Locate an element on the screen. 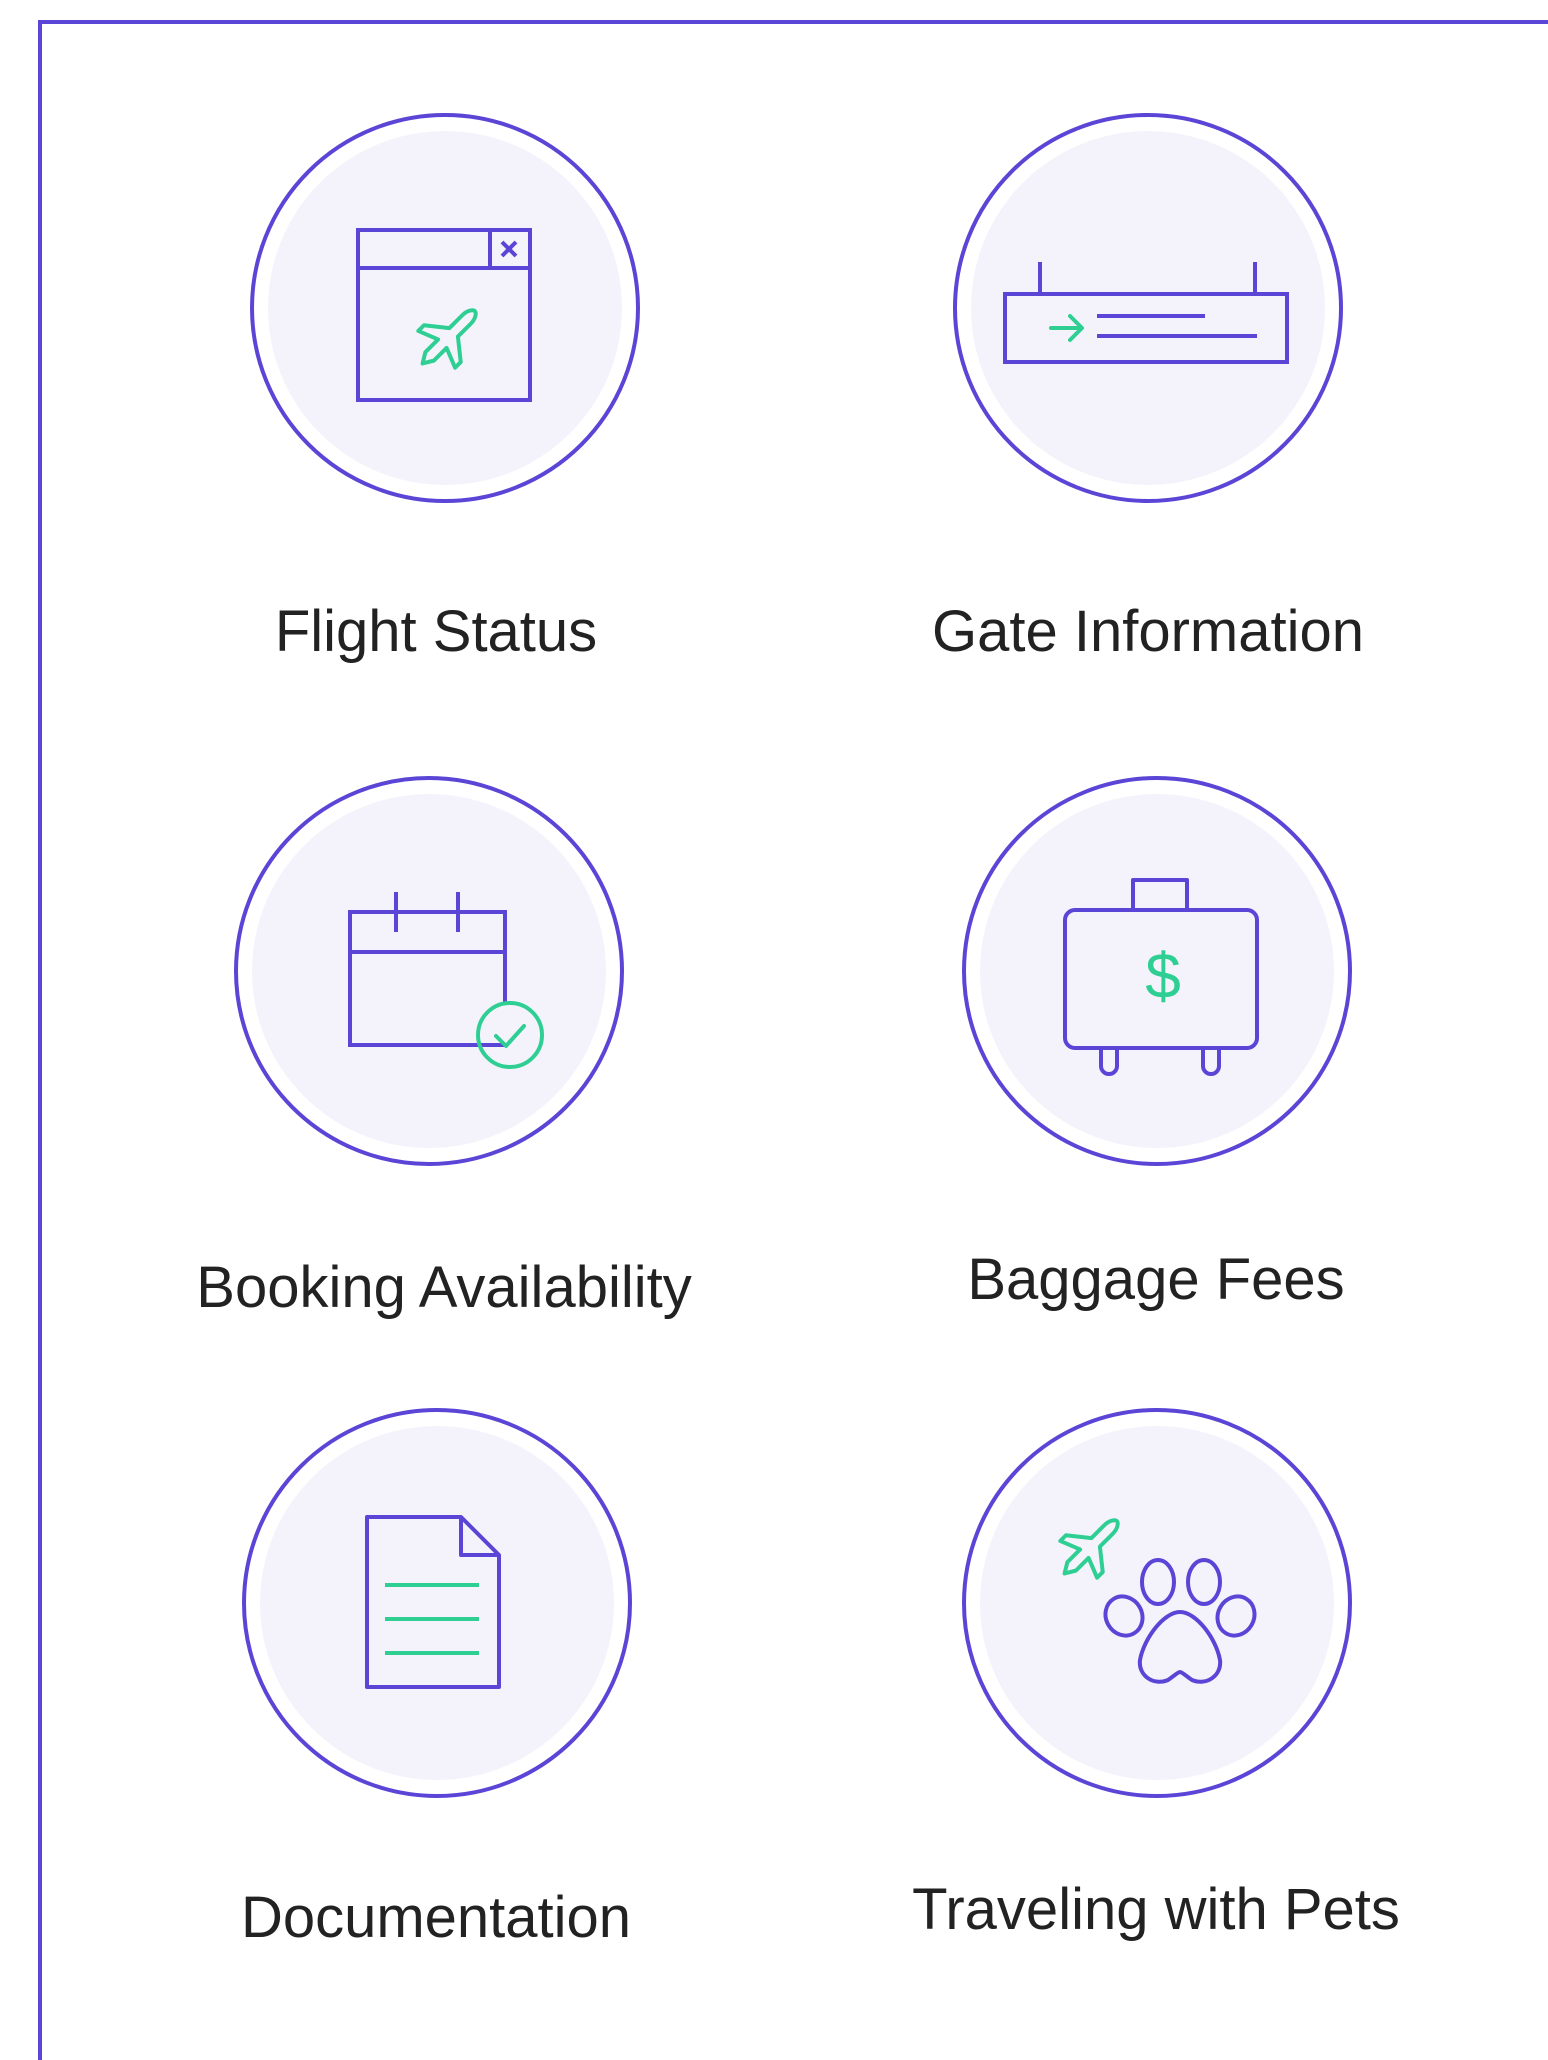  paw-airplane-icon is located at coordinates (1157, 1601).